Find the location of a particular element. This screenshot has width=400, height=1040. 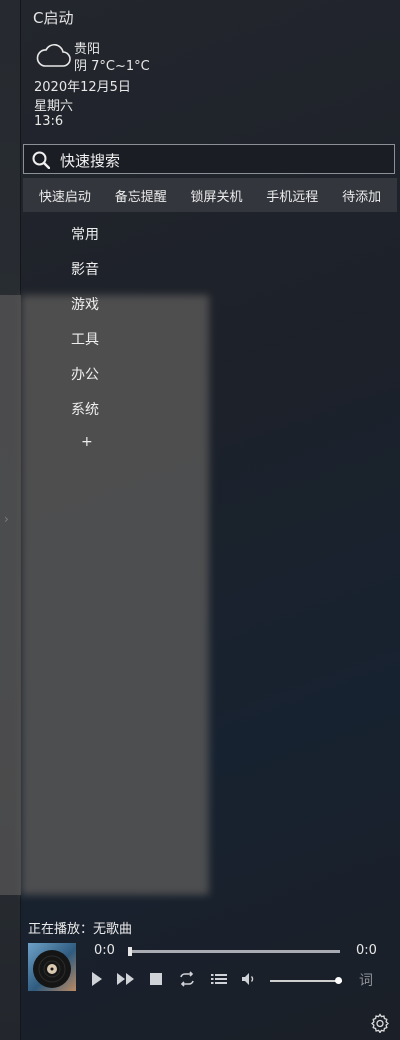

album-cover is located at coordinates (52, 967).